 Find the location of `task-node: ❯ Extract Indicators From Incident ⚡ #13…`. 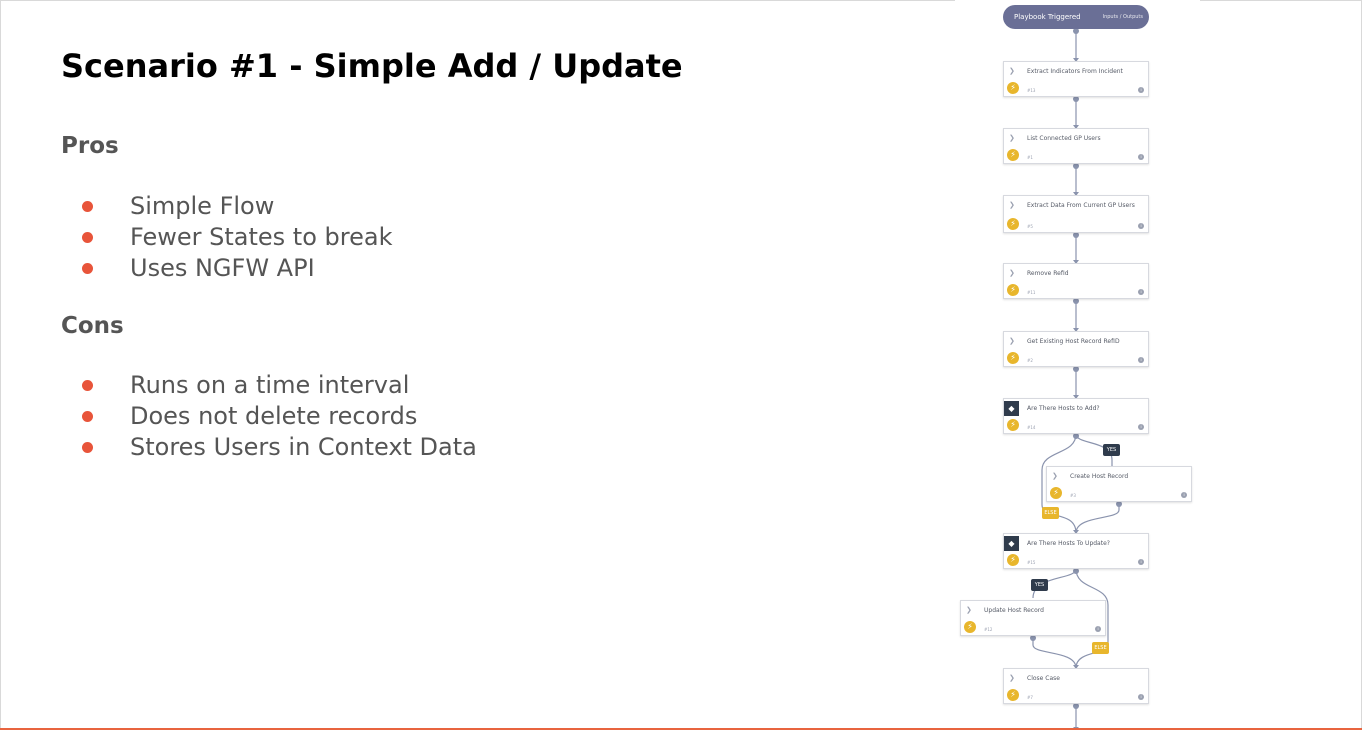

task-node: ❯ Extract Indicators From Incident ⚡ #13… is located at coordinates (1076, 79).